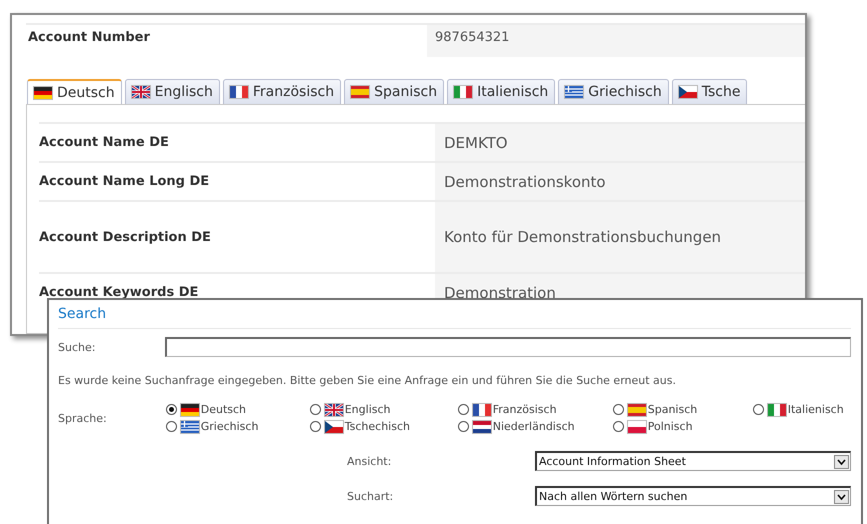 This screenshot has width=867, height=524. What do you see at coordinates (74, 91) in the screenshot?
I see `language-tab: Deutsch` at bounding box center [74, 91].